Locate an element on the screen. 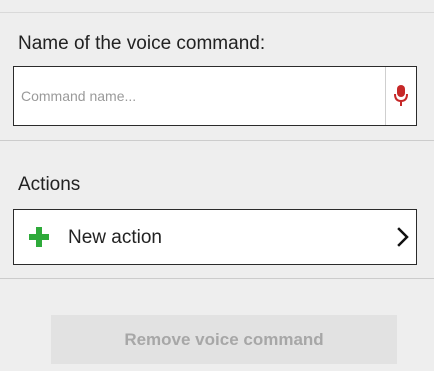 Image resolution: width=434 pixels, height=371 pixels. voice-input-button is located at coordinates (401, 96).